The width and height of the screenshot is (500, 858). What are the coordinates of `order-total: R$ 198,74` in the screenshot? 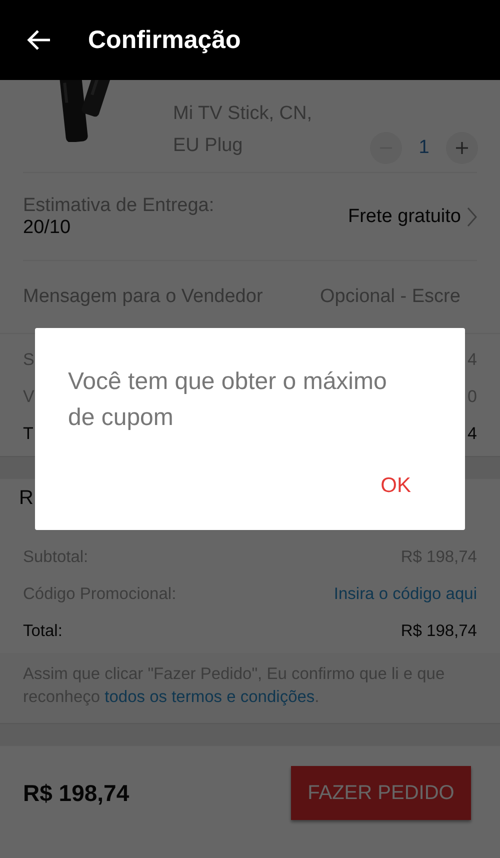 It's located at (76, 793).